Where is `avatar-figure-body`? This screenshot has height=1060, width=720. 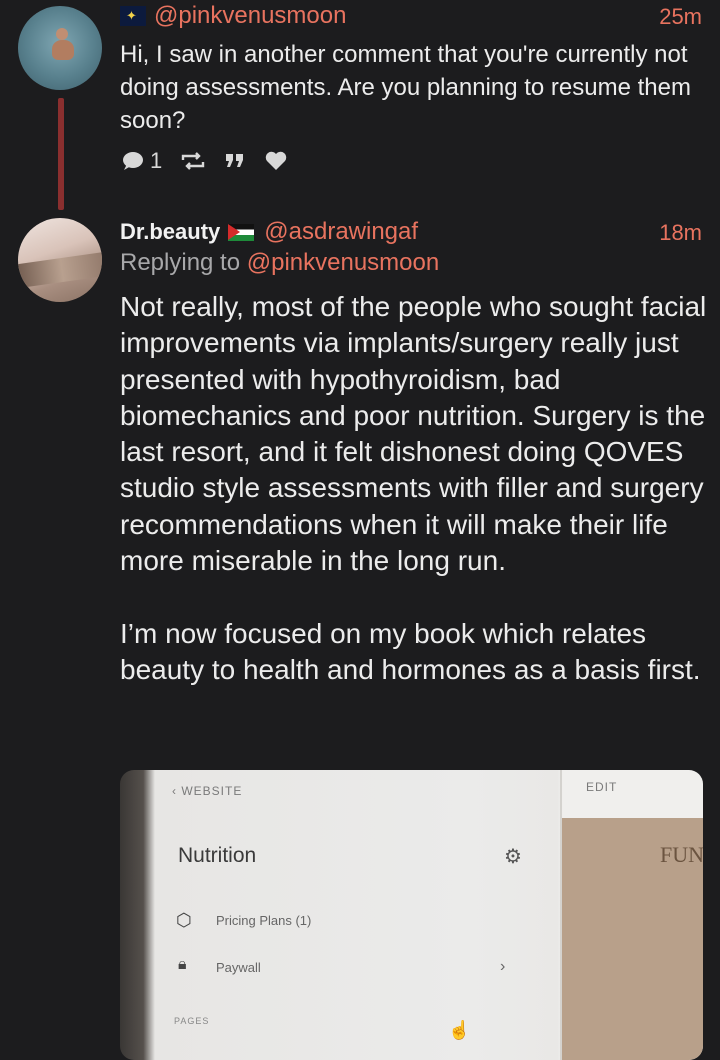
avatar-figure-body is located at coordinates (63, 50).